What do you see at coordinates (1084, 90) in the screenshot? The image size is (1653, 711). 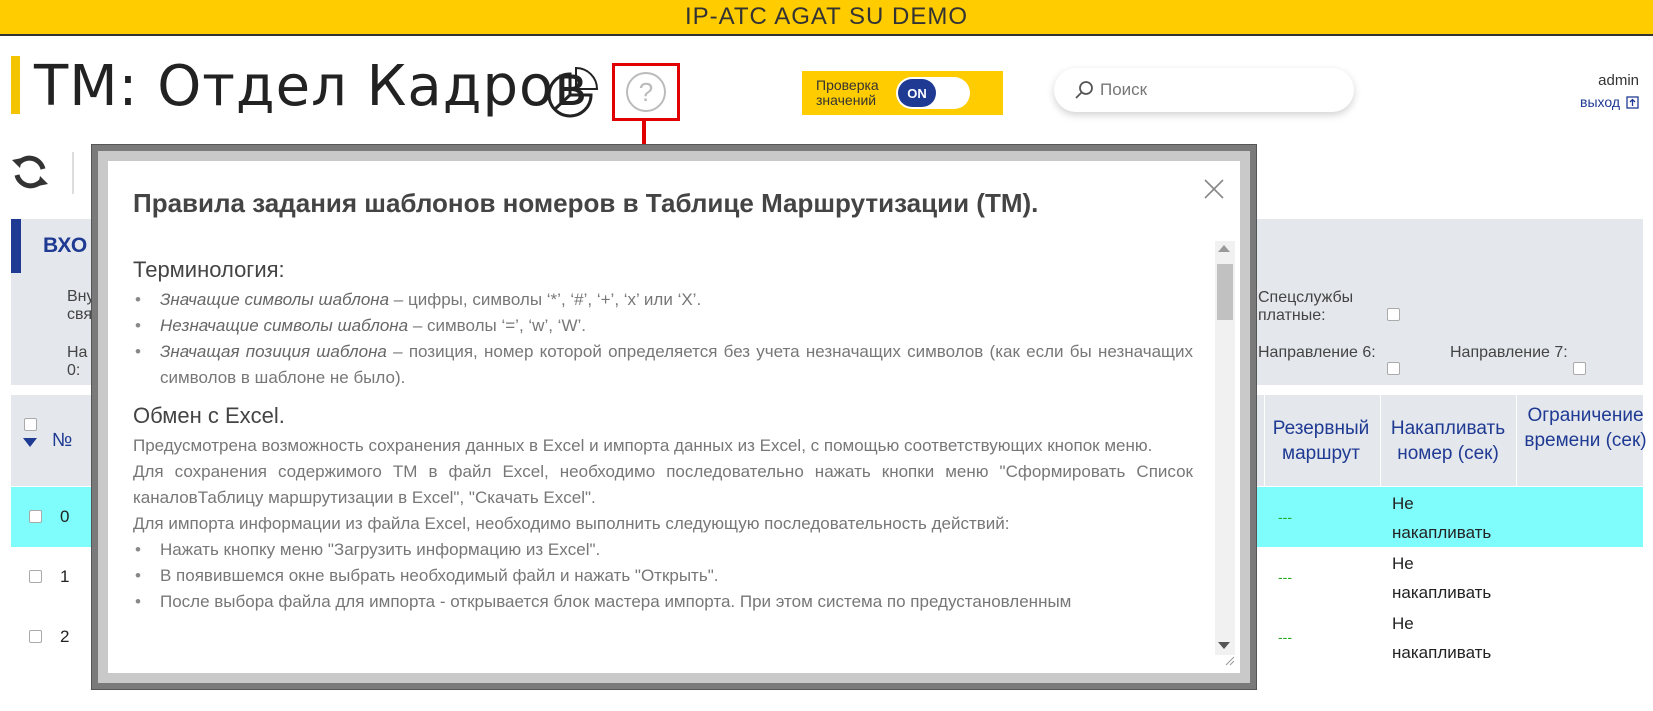 I see `search-icon` at bounding box center [1084, 90].